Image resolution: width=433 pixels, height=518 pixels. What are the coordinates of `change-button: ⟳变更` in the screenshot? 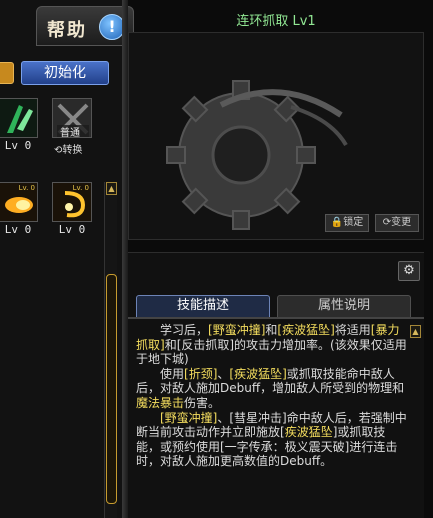 It's located at (397, 223).